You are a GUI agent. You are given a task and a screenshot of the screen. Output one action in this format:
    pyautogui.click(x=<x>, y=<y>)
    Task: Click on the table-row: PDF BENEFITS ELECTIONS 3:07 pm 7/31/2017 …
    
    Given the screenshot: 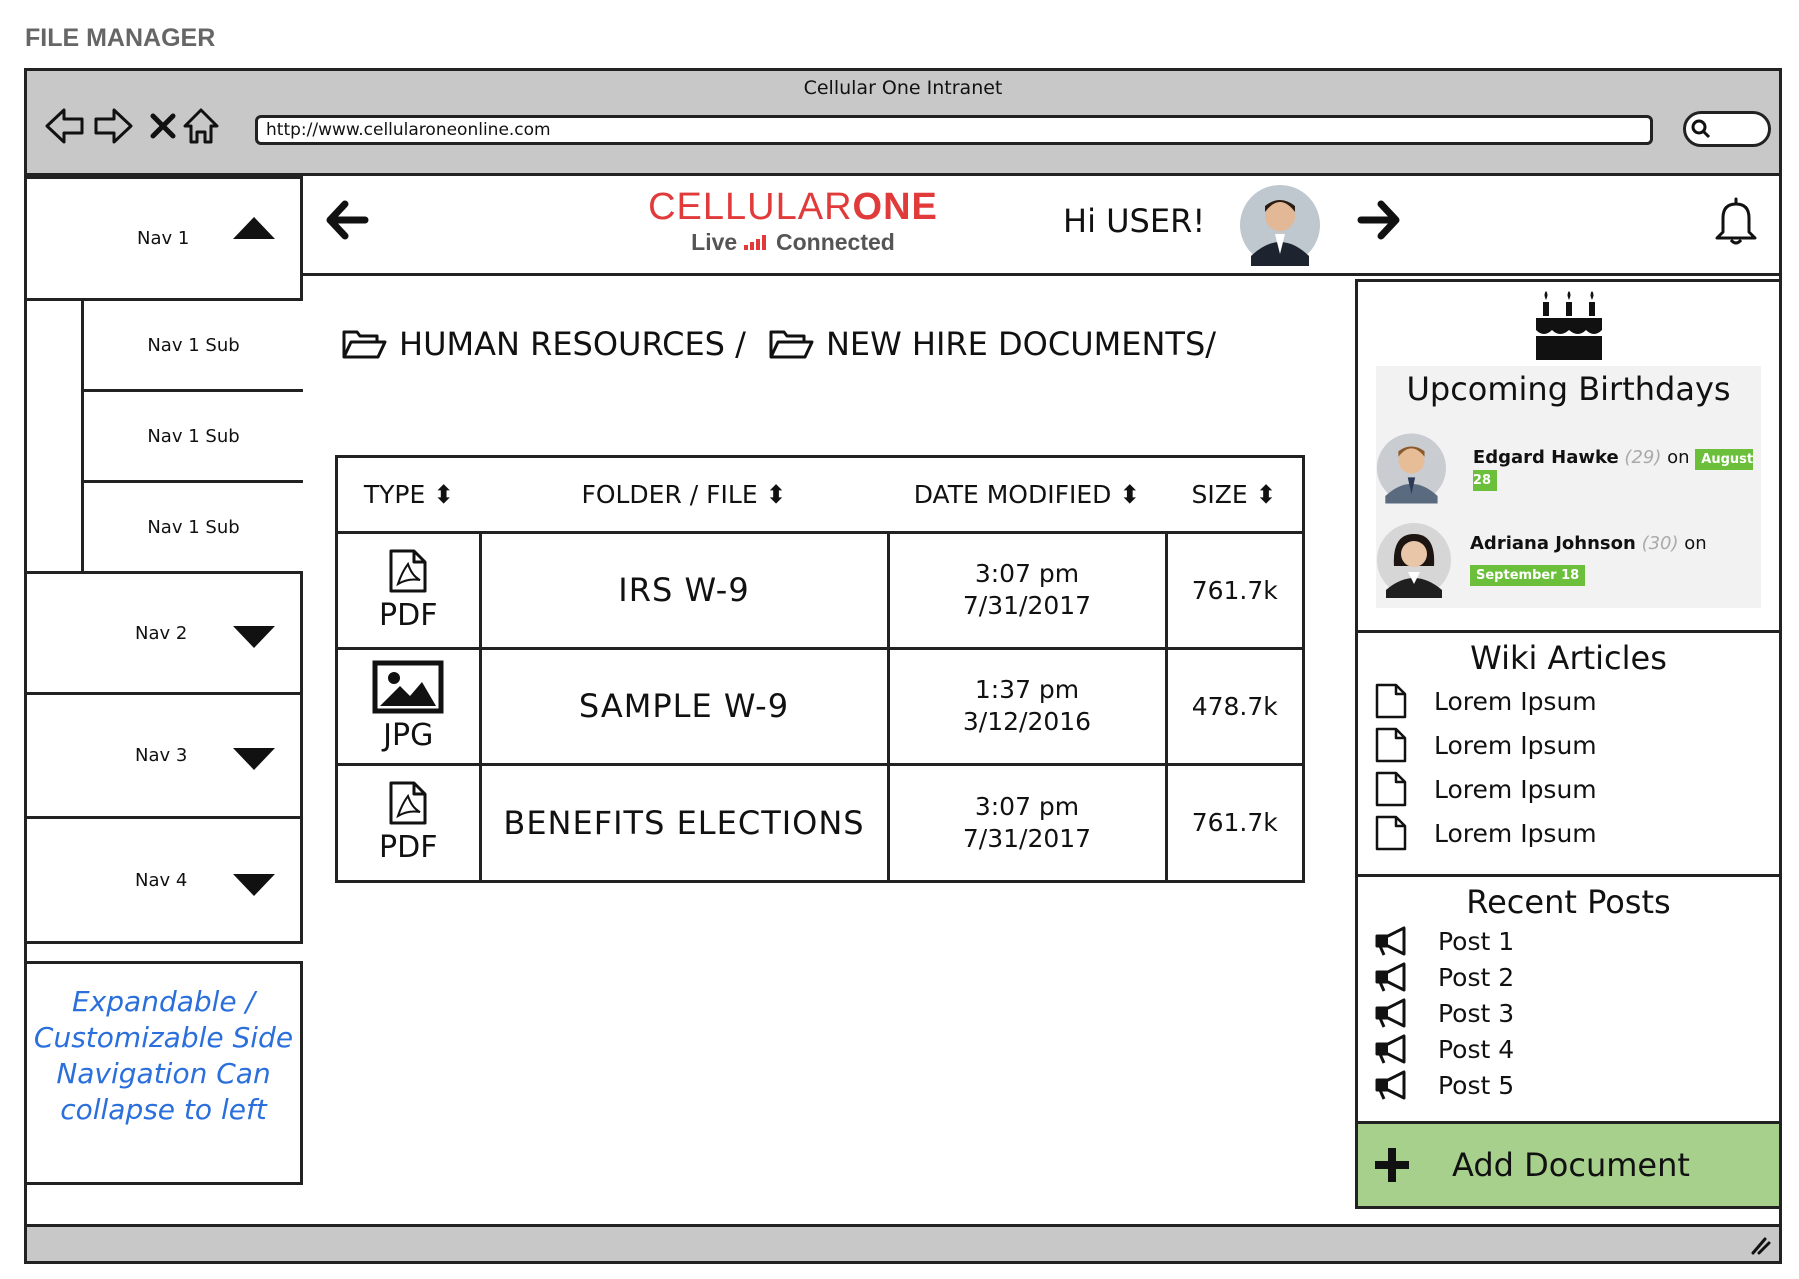 What is the action you would take?
    pyautogui.click(x=820, y=822)
    